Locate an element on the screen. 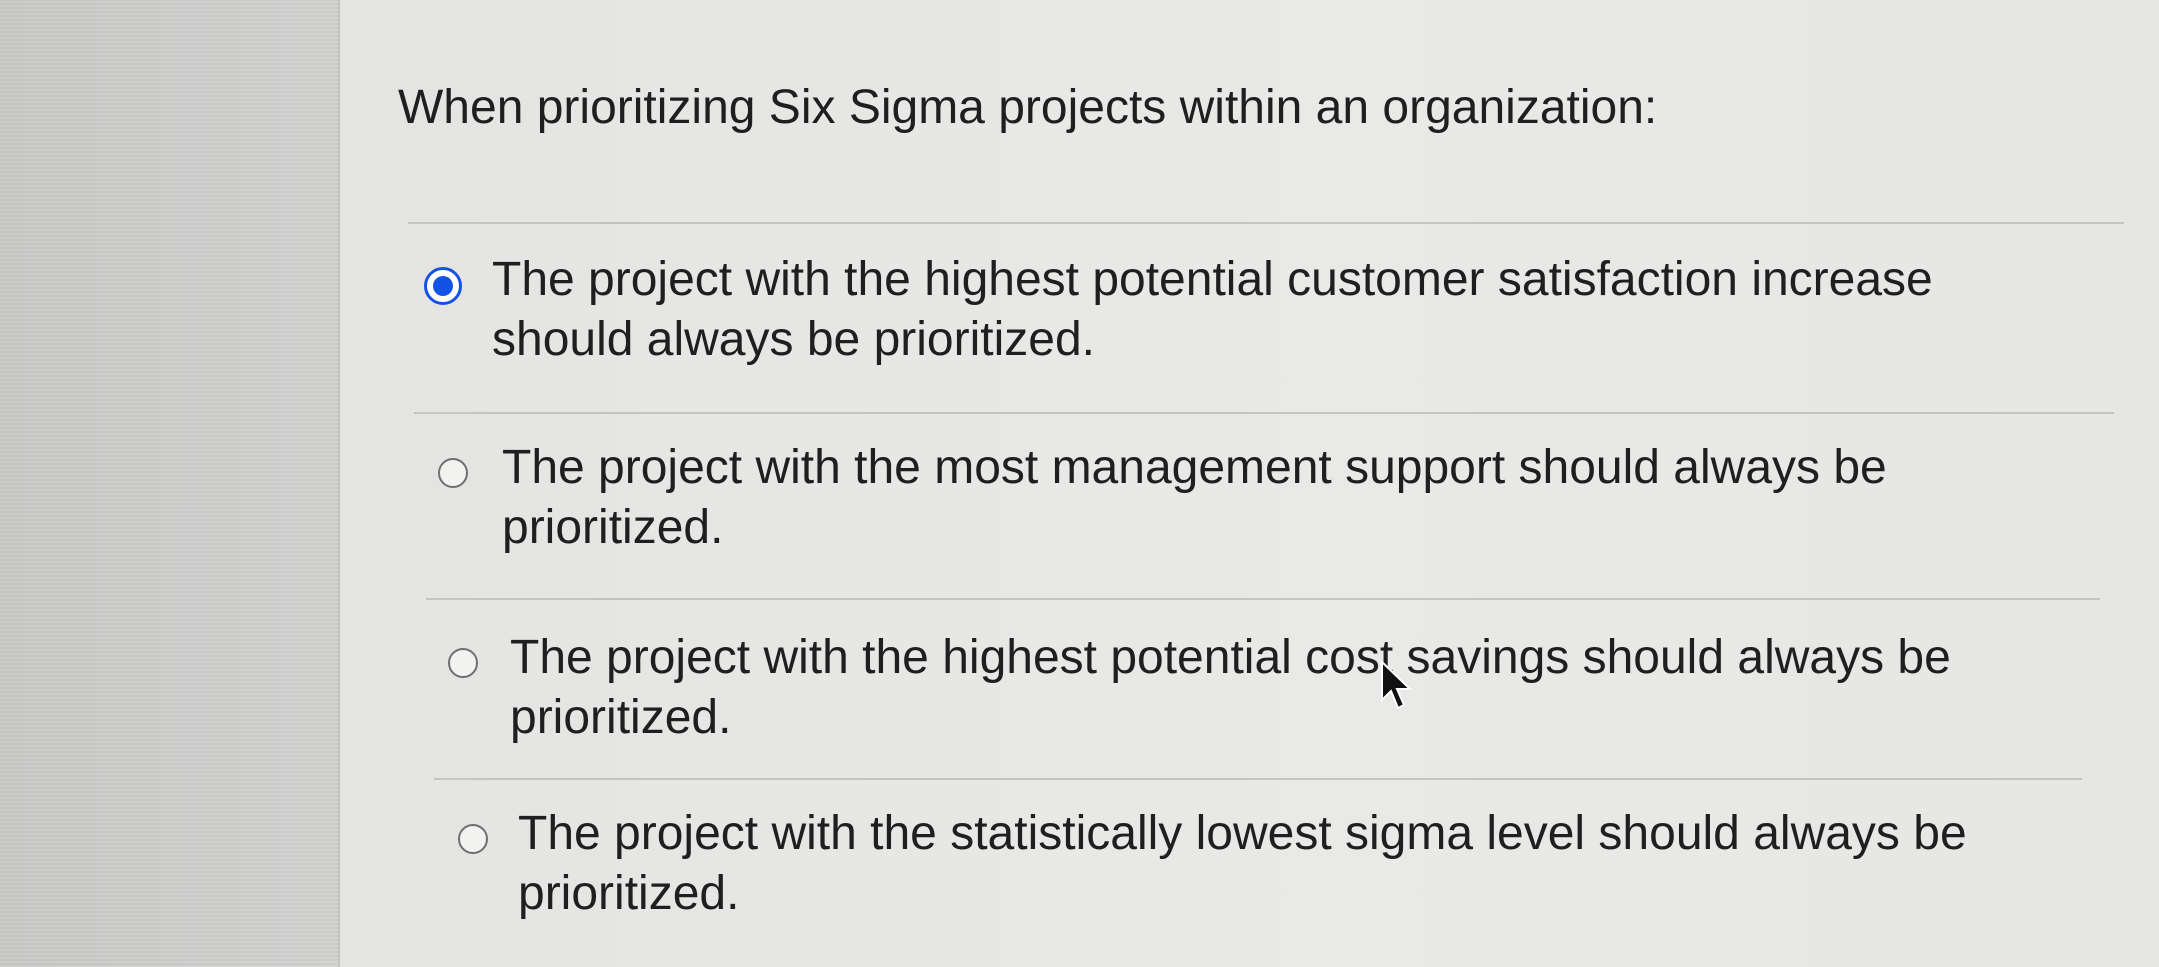 The width and height of the screenshot is (2159, 967). answer-option-1-line-2: should always be prioritized. is located at coordinates (793, 339).